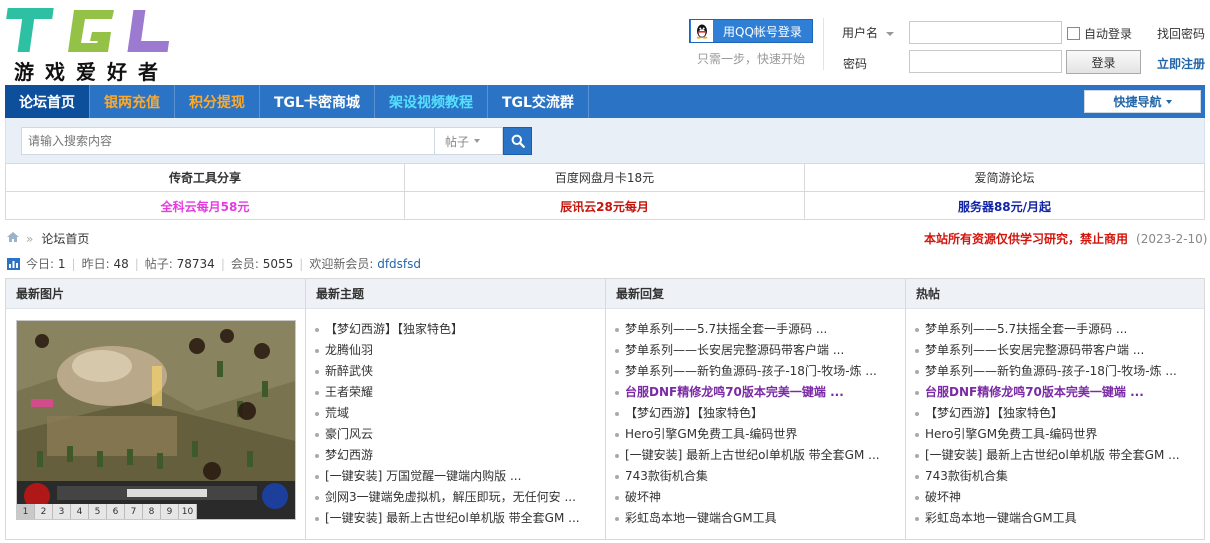 This screenshot has height=543, width=1210. What do you see at coordinates (132, 101) in the screenshot?
I see `nav-item-recharge: 银两充值` at bounding box center [132, 101].